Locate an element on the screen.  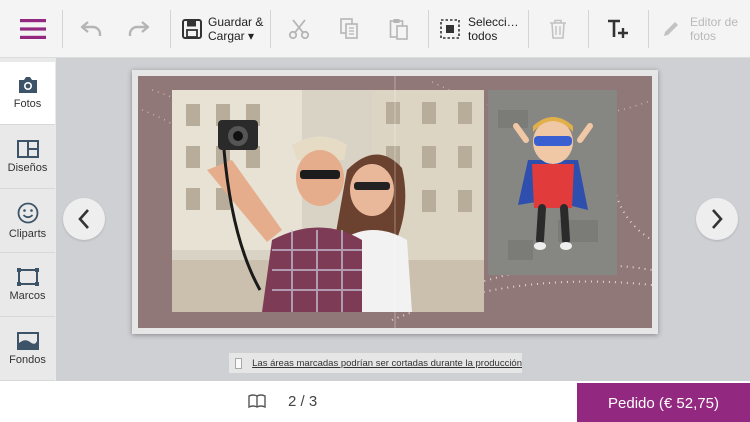
add-text-button is located at coordinates (618, 29).